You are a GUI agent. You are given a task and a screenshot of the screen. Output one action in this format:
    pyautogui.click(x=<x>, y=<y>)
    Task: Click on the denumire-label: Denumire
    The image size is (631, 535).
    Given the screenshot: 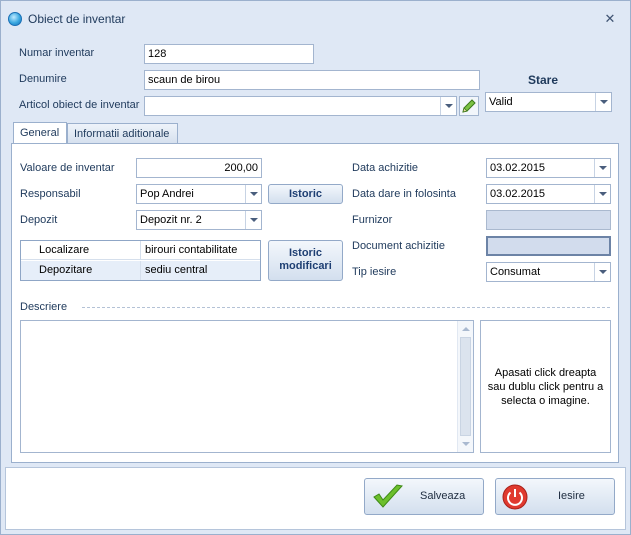 What is the action you would take?
    pyautogui.click(x=43, y=79)
    